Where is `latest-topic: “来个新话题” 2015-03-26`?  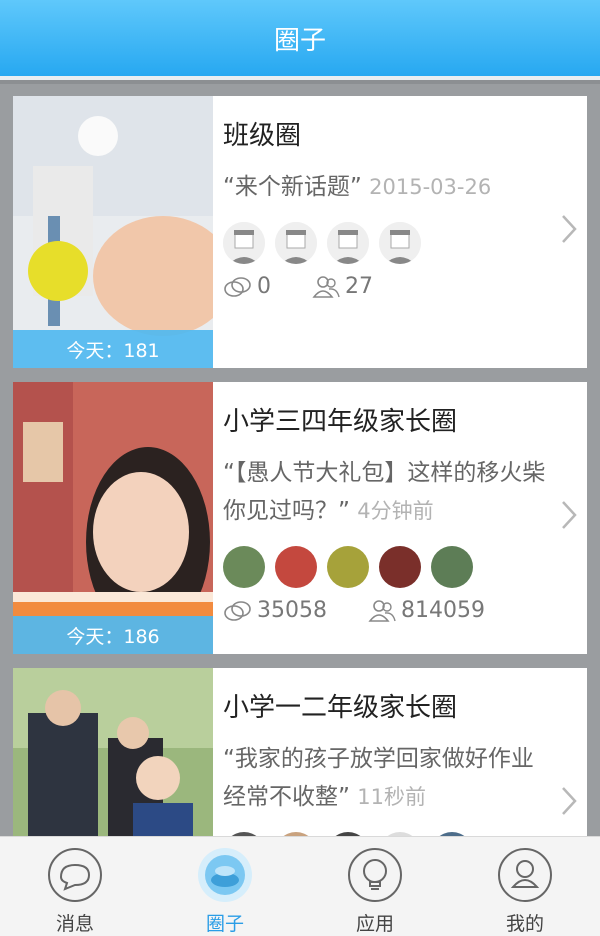 latest-topic: “来个新话题” 2015-03-26 is located at coordinates (388, 187).